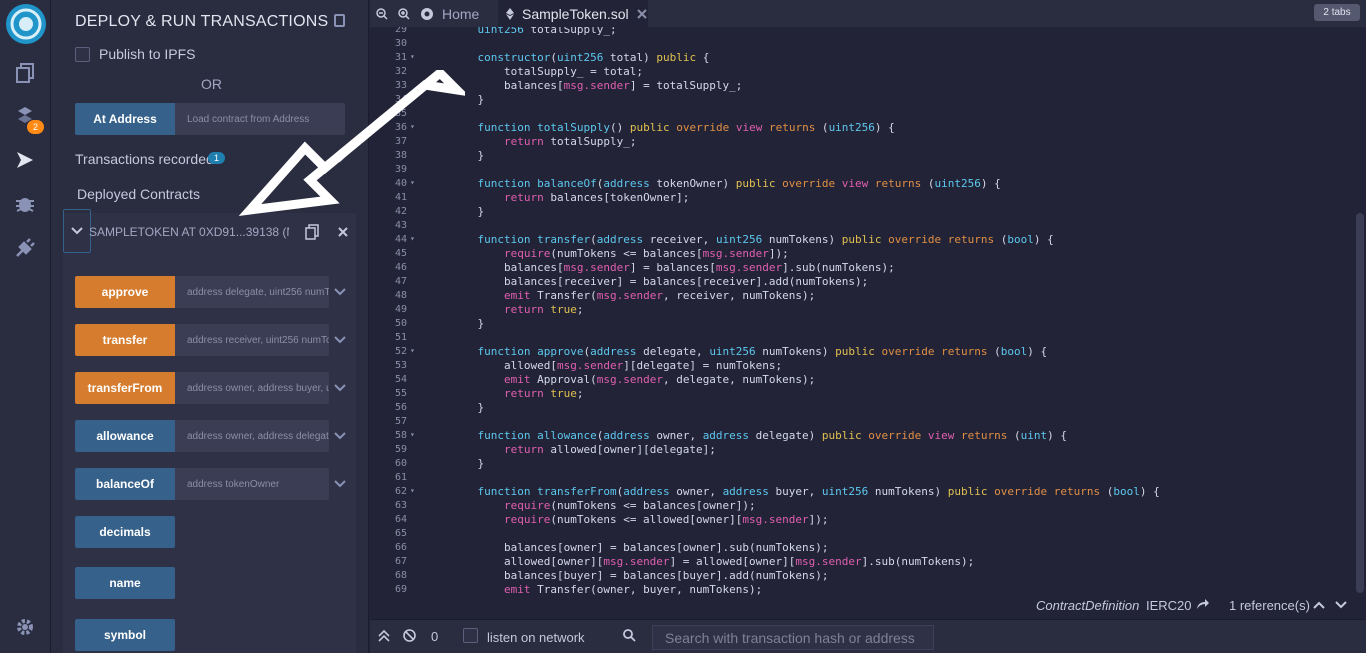  I want to click on function-button-transferfrom: transferFrom, so click(125, 388).